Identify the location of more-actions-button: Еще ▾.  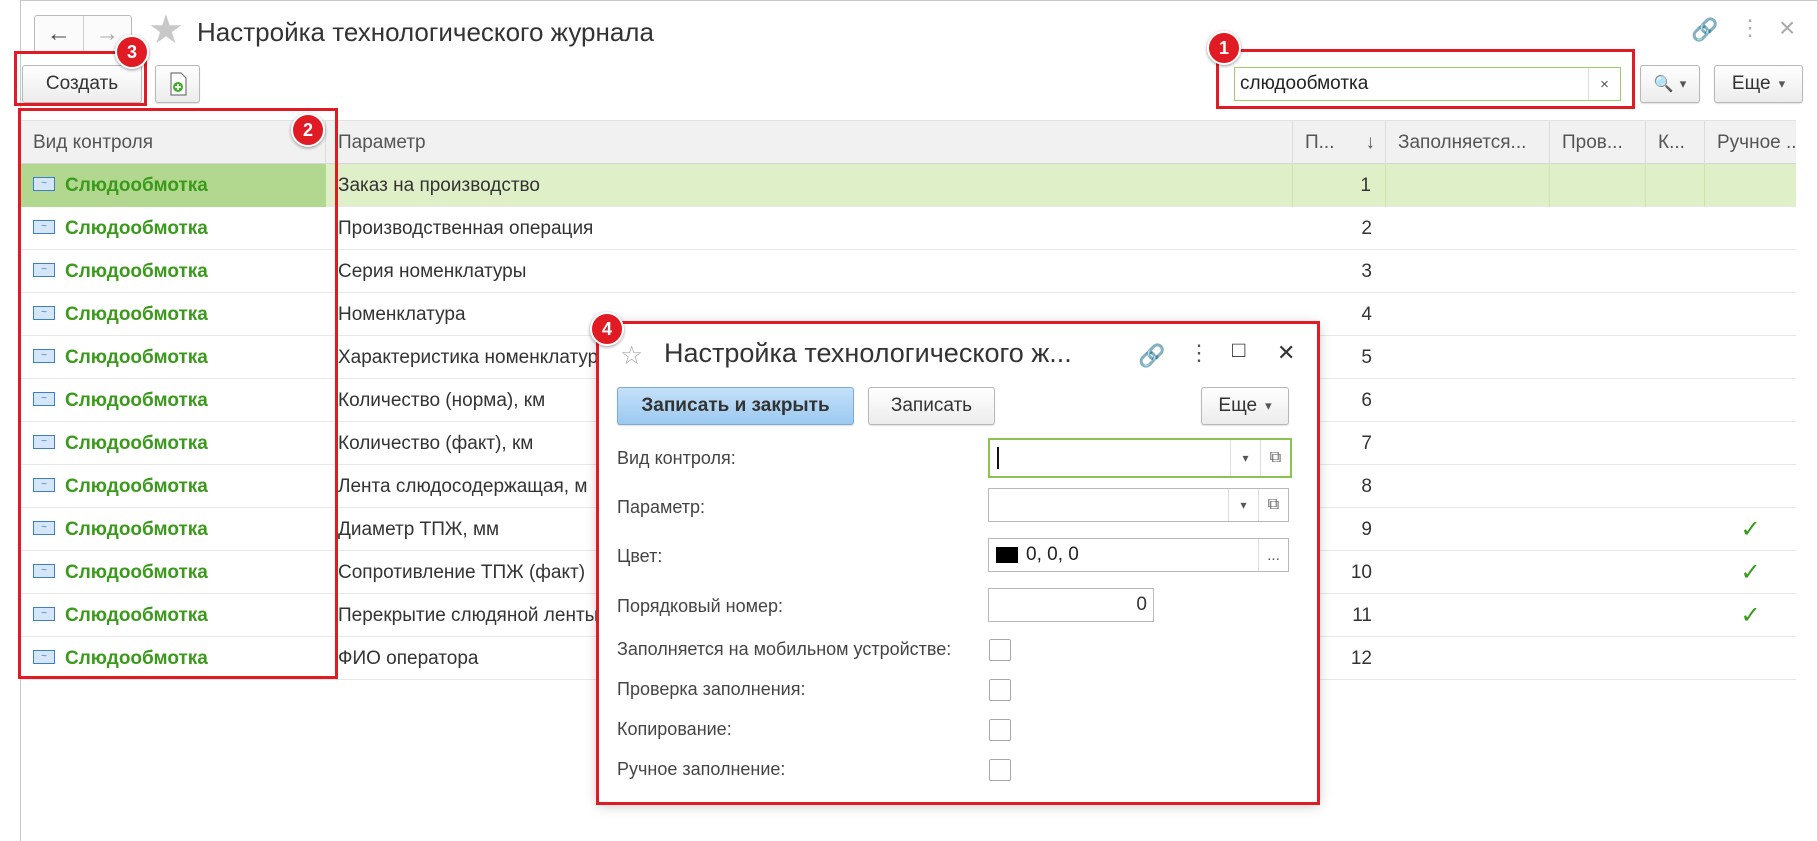
(1758, 84).